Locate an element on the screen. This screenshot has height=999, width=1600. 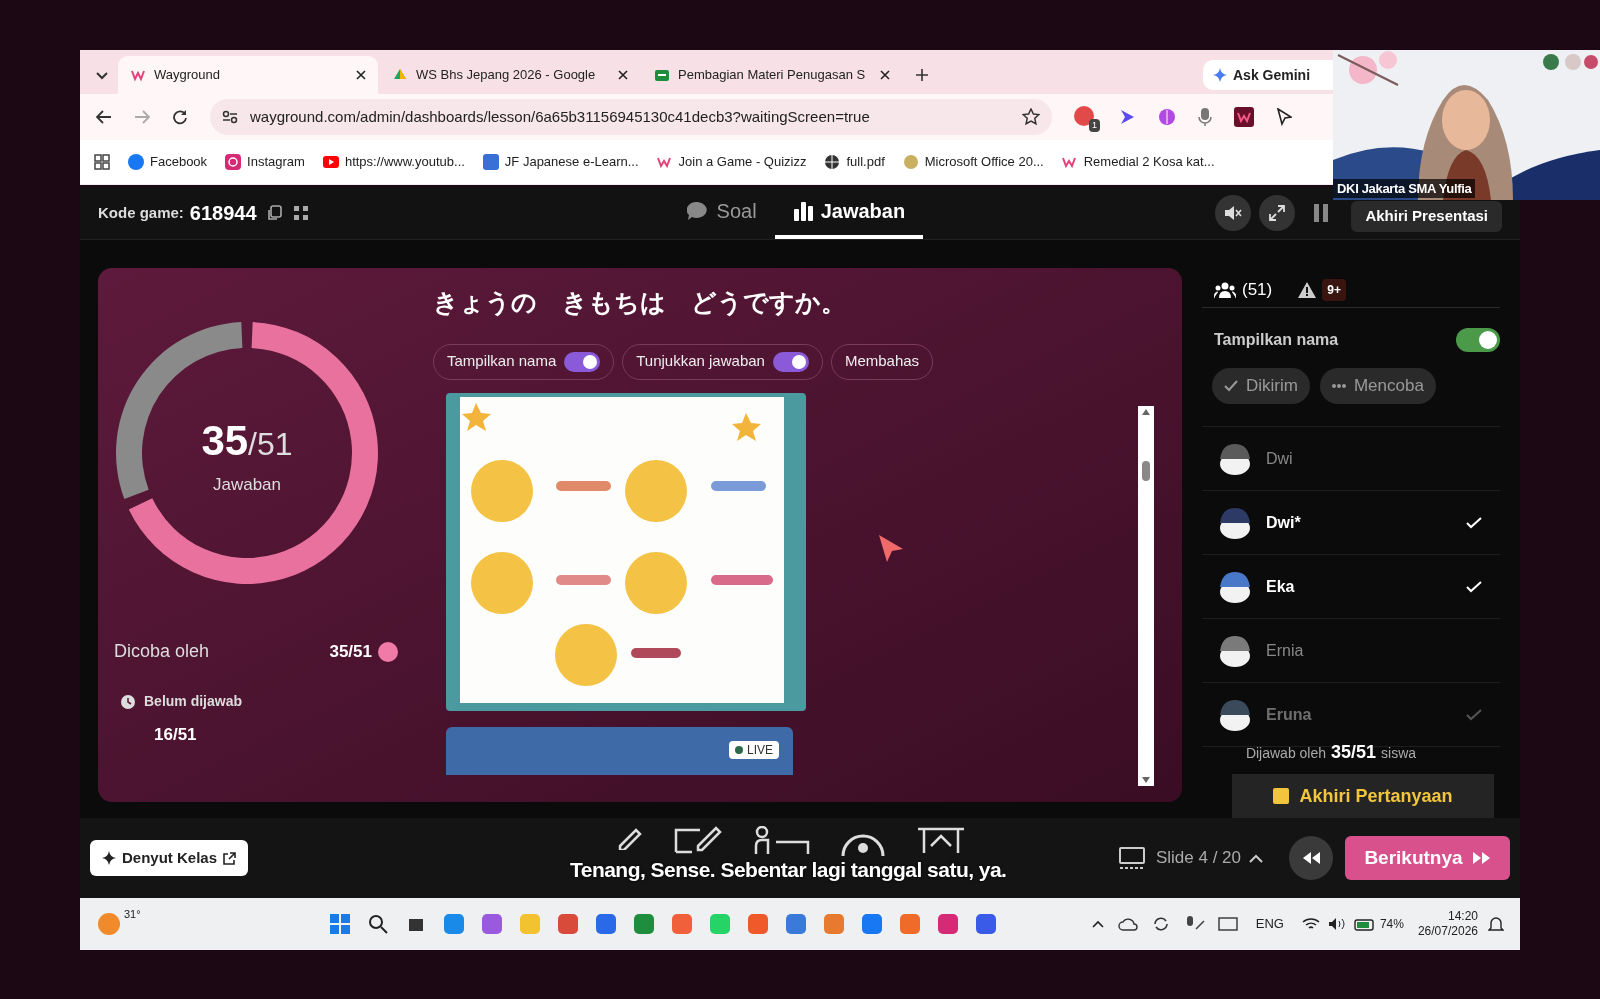
browser-tab: Pembagian Materi Penugasan S is located at coordinates (772, 75).